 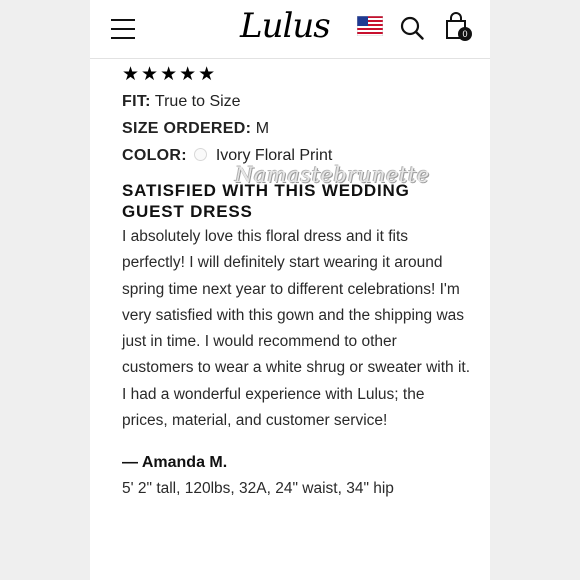 What do you see at coordinates (123, 29) in the screenshot?
I see `menu-icon` at bounding box center [123, 29].